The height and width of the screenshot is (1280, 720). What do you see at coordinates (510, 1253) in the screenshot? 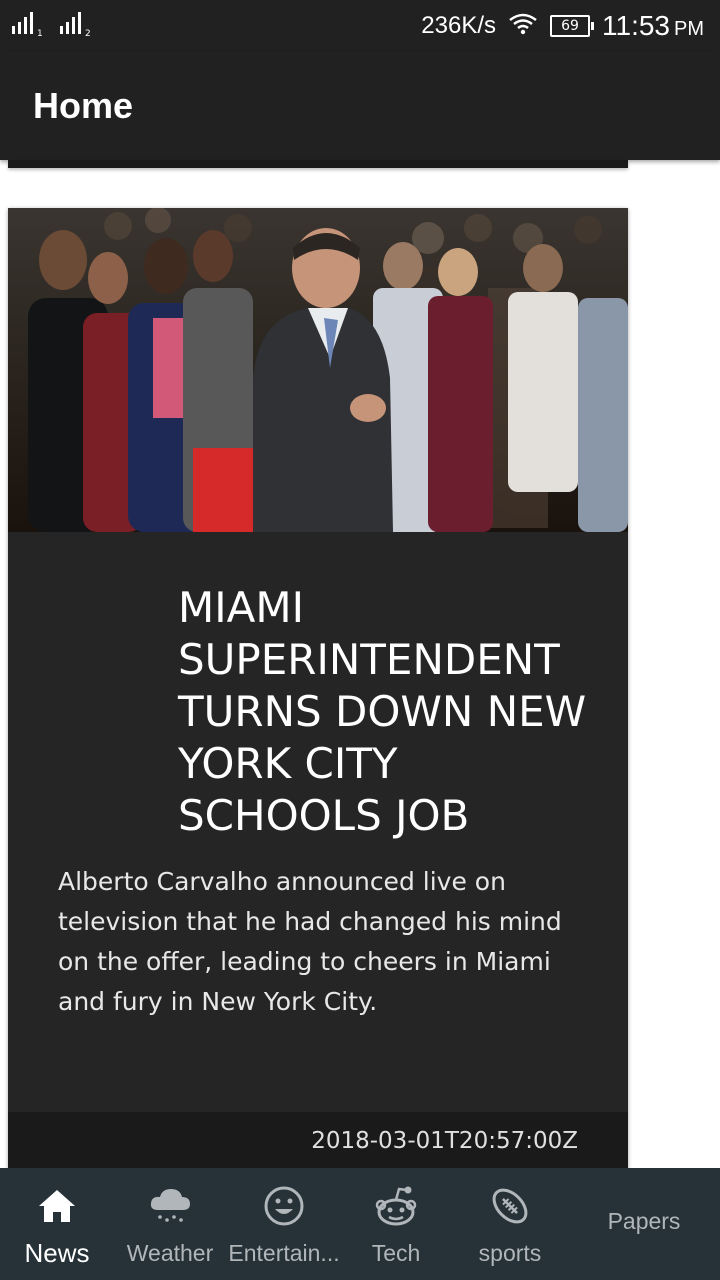
I see `nav-label-sports: sports` at bounding box center [510, 1253].